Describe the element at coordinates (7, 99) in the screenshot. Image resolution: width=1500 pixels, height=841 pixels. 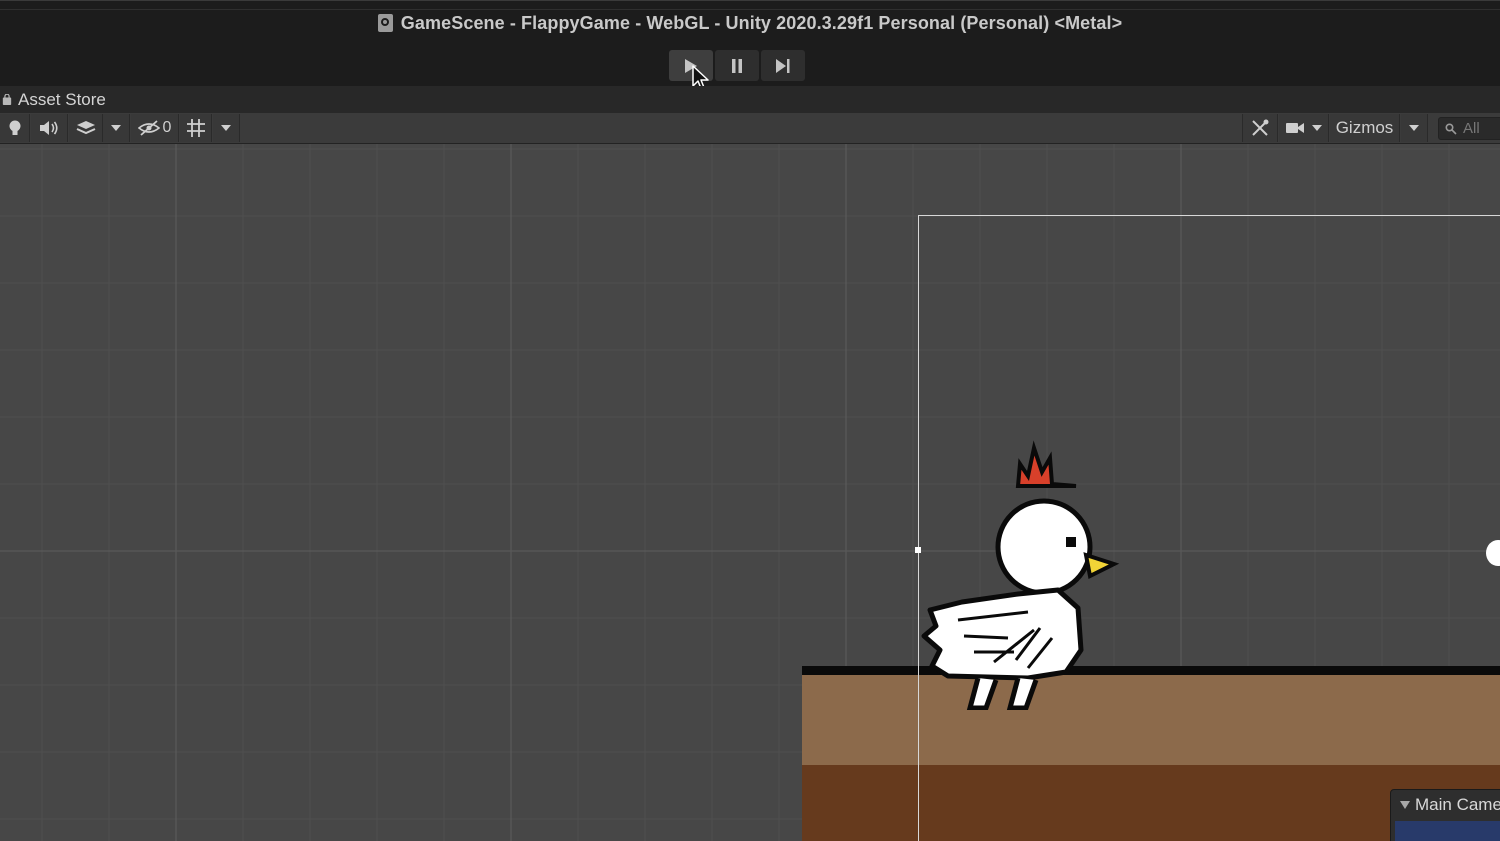
I see `asset-store-bag-icon` at that location.